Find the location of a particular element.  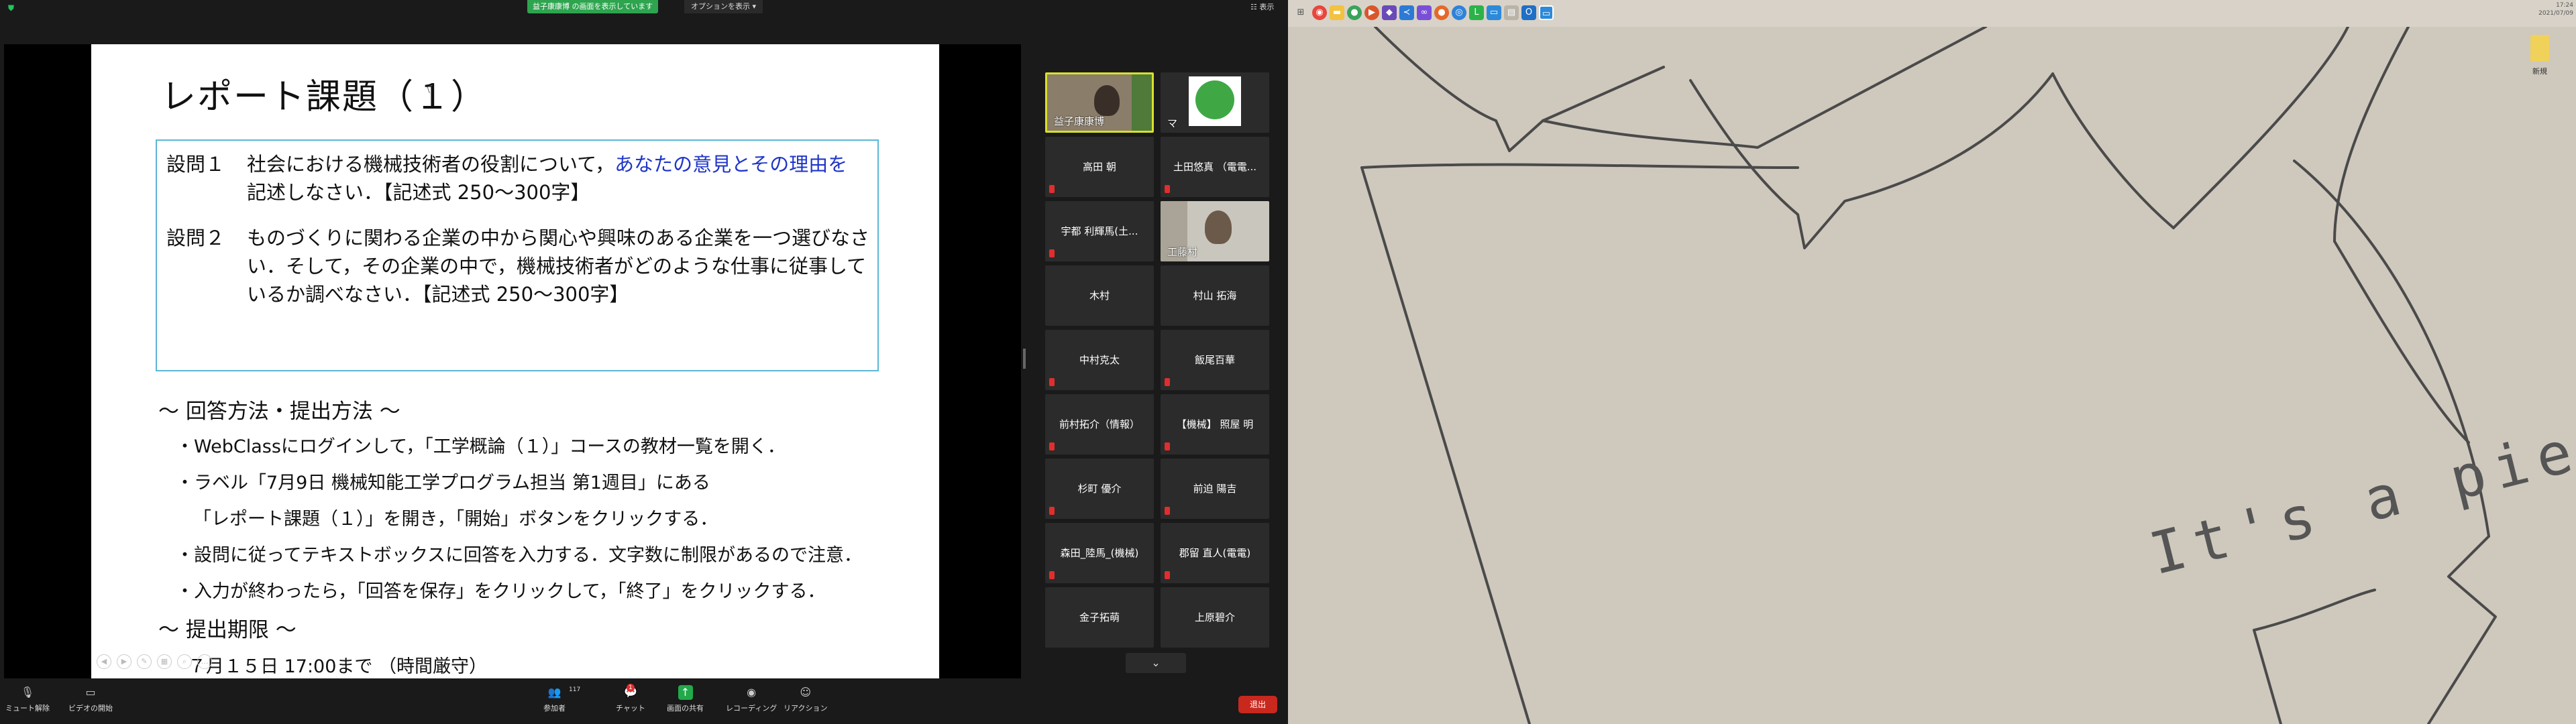

participant-tile: 上原碧介 is located at coordinates (1215, 617).